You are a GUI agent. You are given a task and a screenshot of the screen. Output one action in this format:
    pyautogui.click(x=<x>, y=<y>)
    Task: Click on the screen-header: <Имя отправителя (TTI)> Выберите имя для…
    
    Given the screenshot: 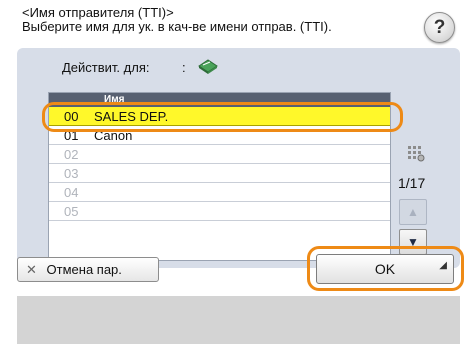 What is the action you would take?
    pyautogui.click(x=222, y=20)
    